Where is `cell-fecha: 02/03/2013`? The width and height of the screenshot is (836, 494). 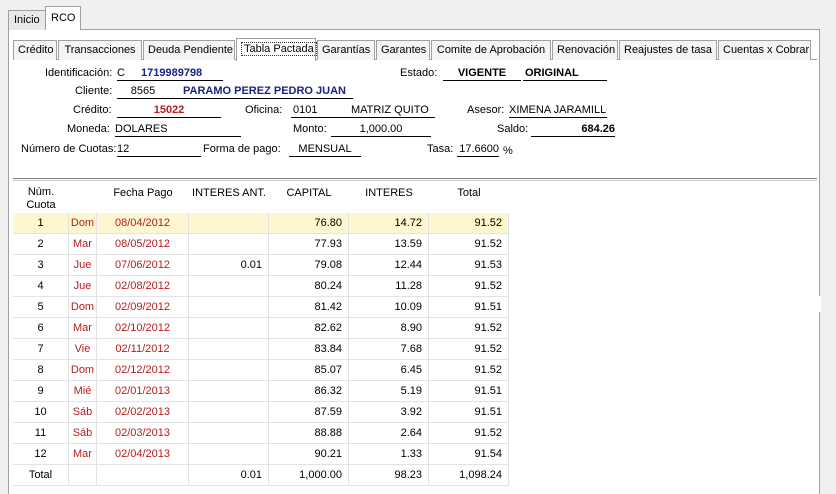 cell-fecha: 02/03/2013 is located at coordinates (143, 433).